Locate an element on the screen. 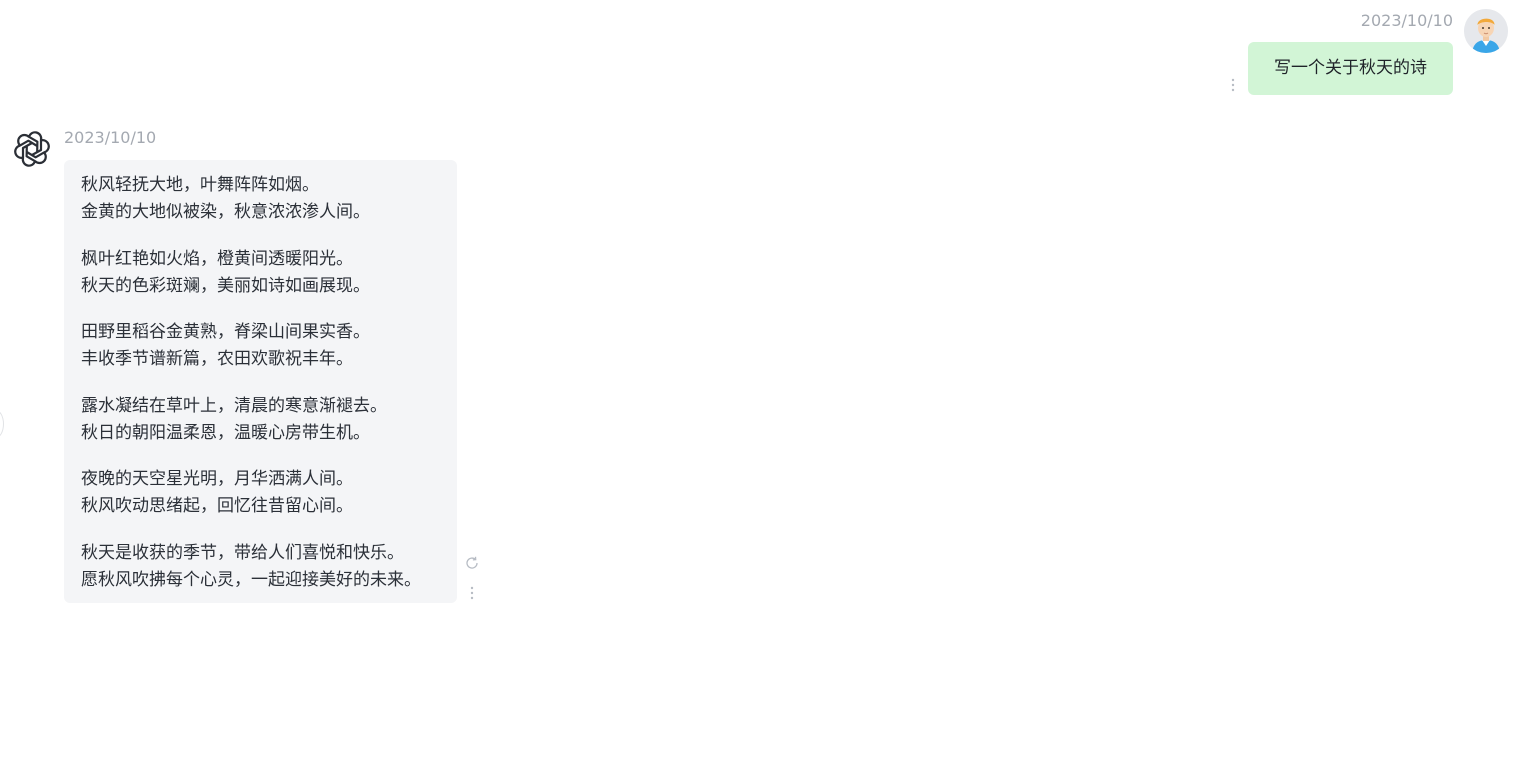  poem-stanza: 露水凝结在草叶上，清晨的寒意渐褪去。 秋日的朝阳温柔恩，温暖心房带生机。 is located at coordinates (264, 420).